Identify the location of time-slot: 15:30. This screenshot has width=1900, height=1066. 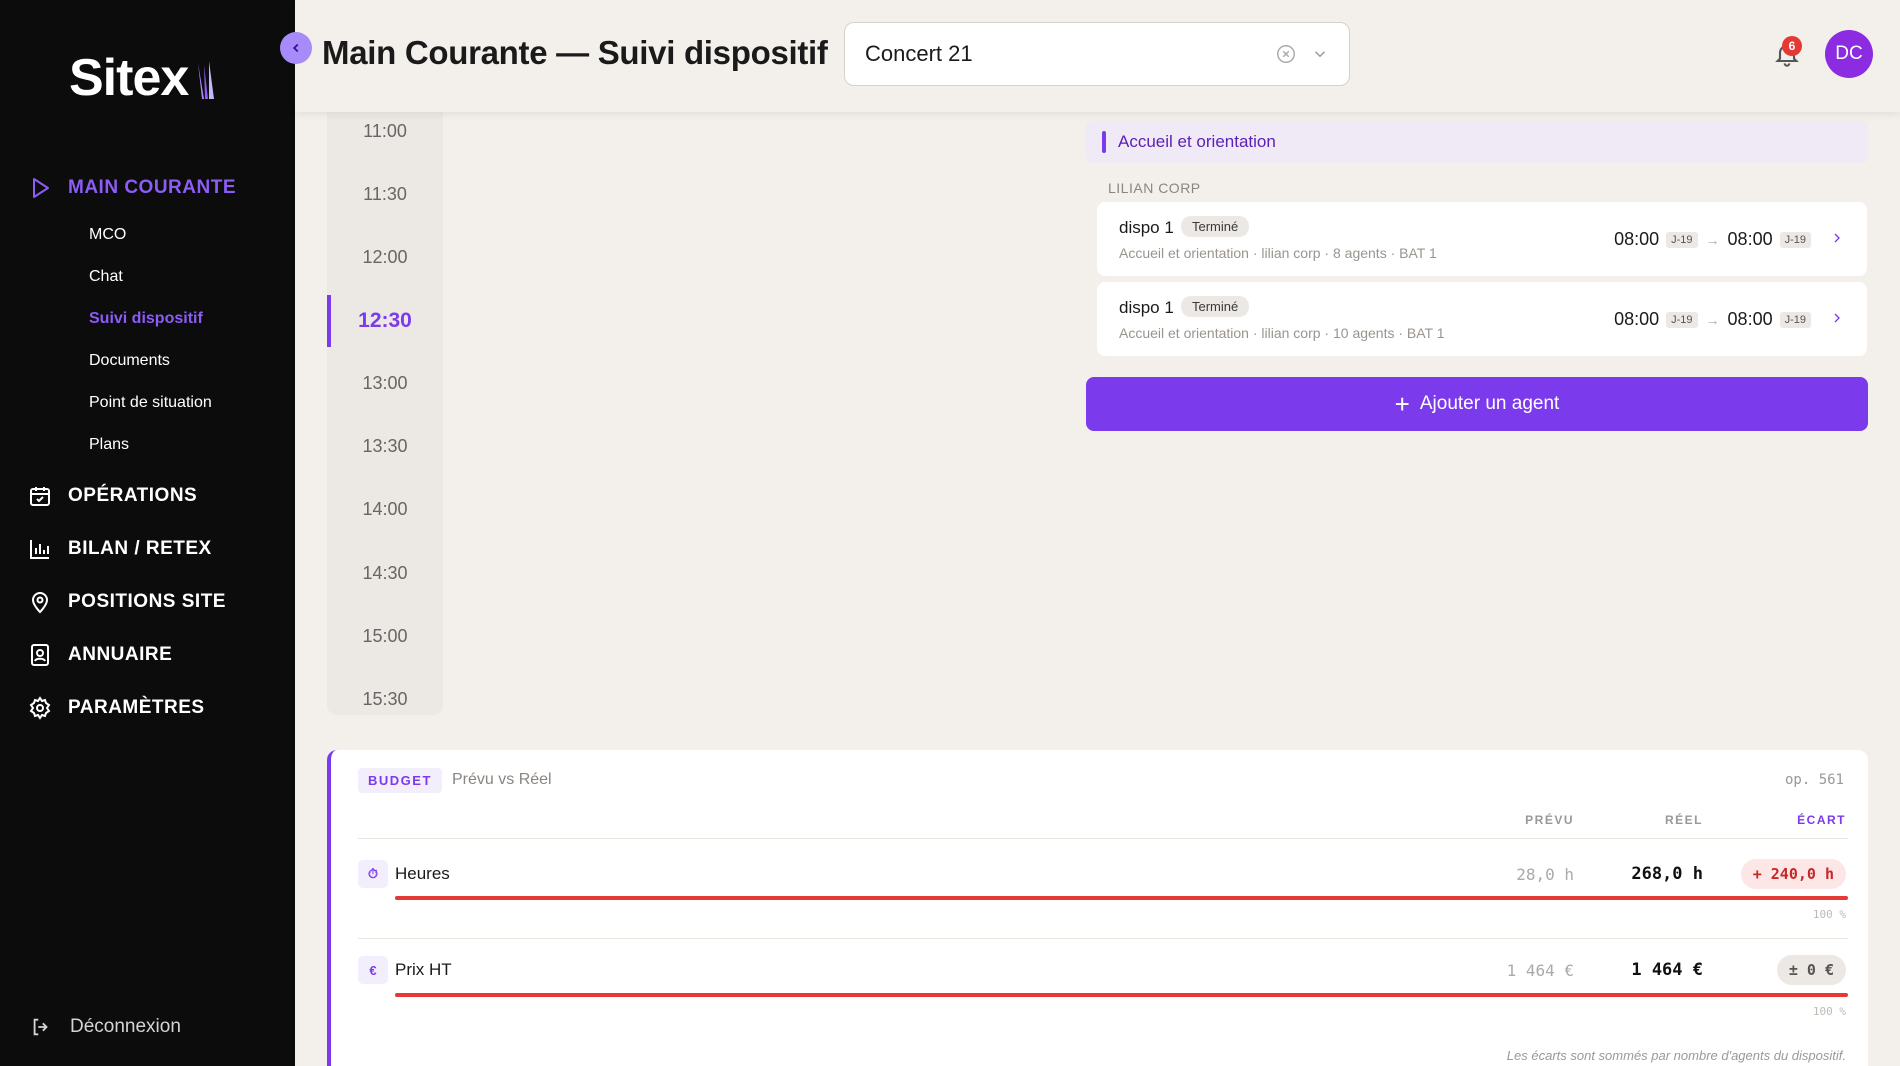
(385, 699).